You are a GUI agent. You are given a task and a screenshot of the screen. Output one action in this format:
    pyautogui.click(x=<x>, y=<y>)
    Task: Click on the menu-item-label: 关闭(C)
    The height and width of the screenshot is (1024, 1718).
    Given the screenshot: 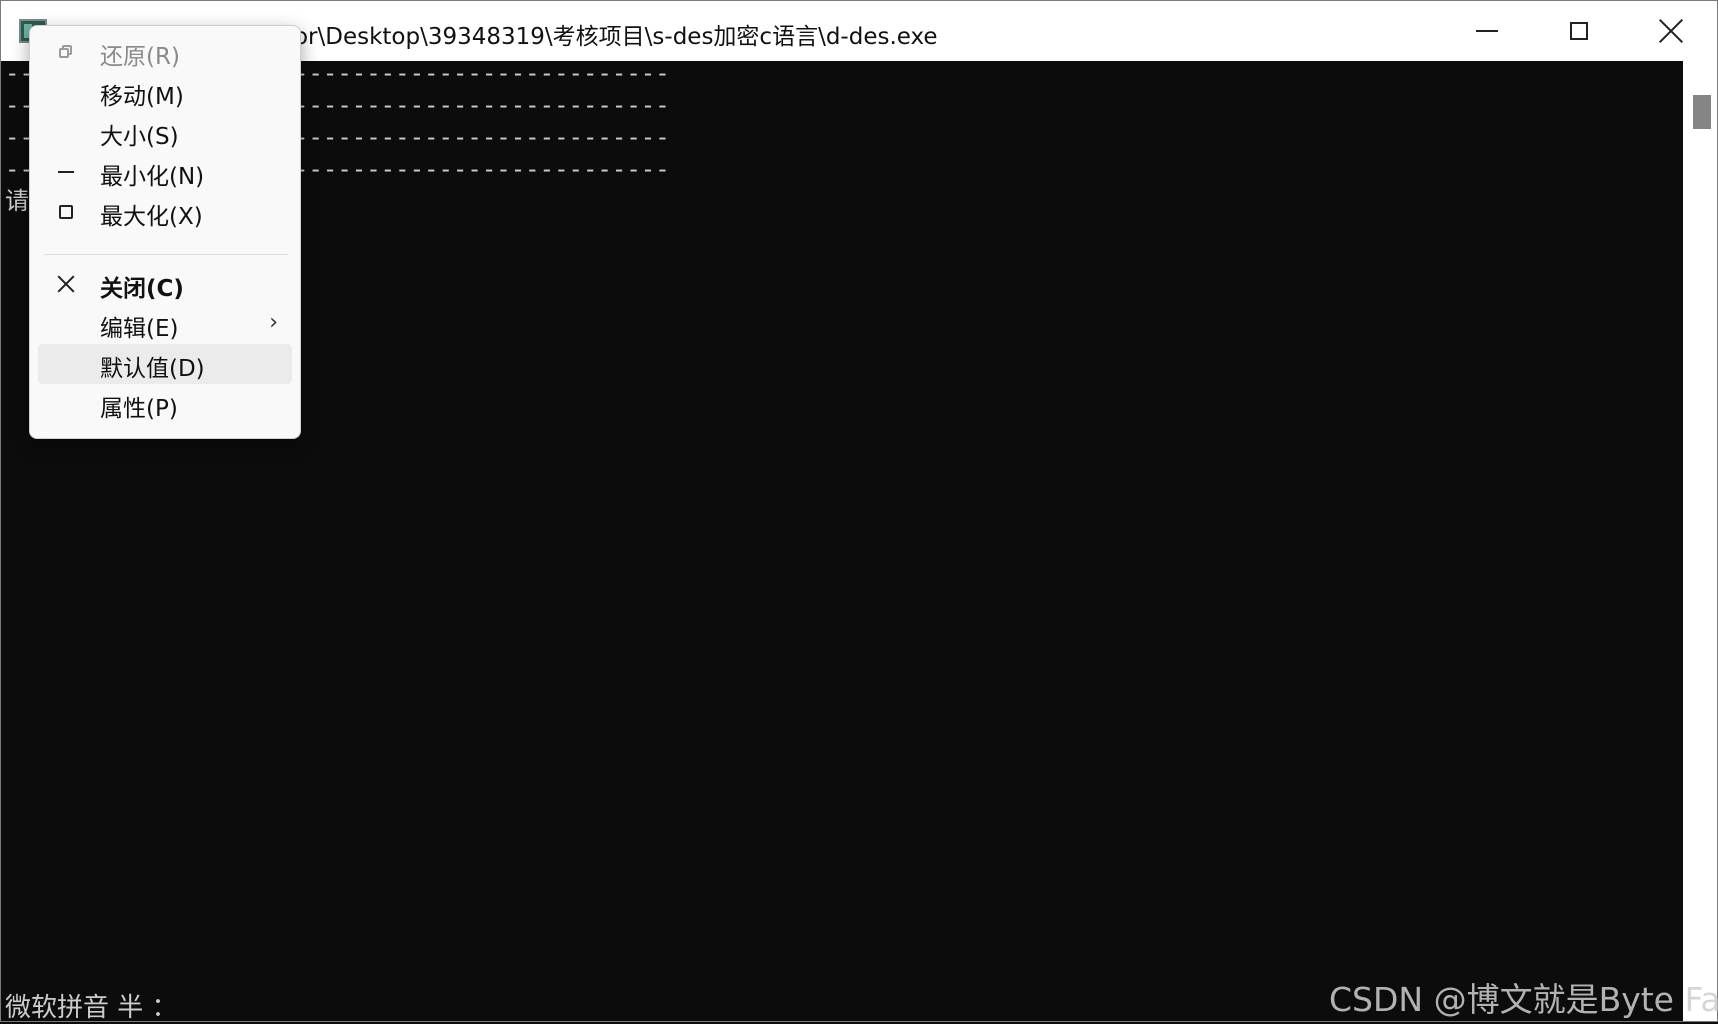 What is the action you would take?
    pyautogui.click(x=142, y=289)
    